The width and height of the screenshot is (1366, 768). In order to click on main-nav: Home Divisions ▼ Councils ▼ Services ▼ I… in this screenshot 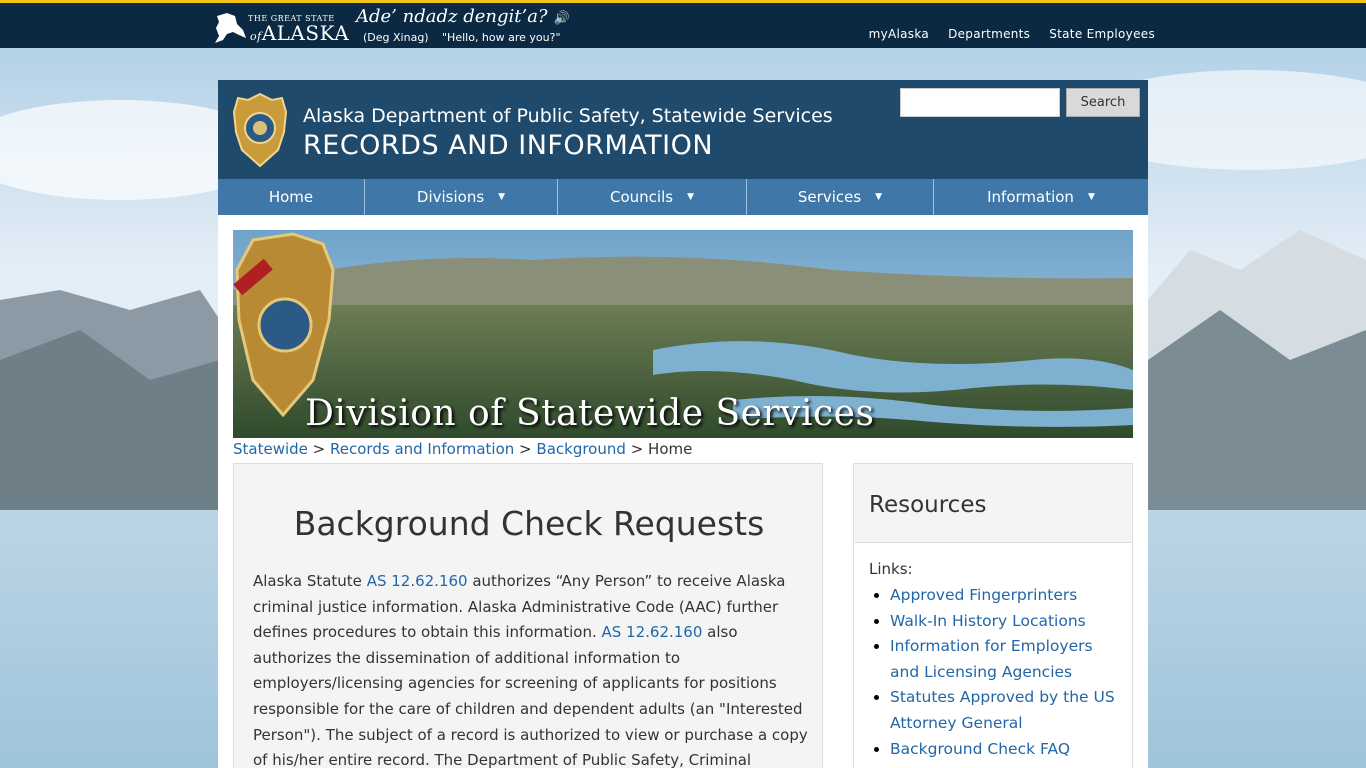, I will do `click(683, 197)`.